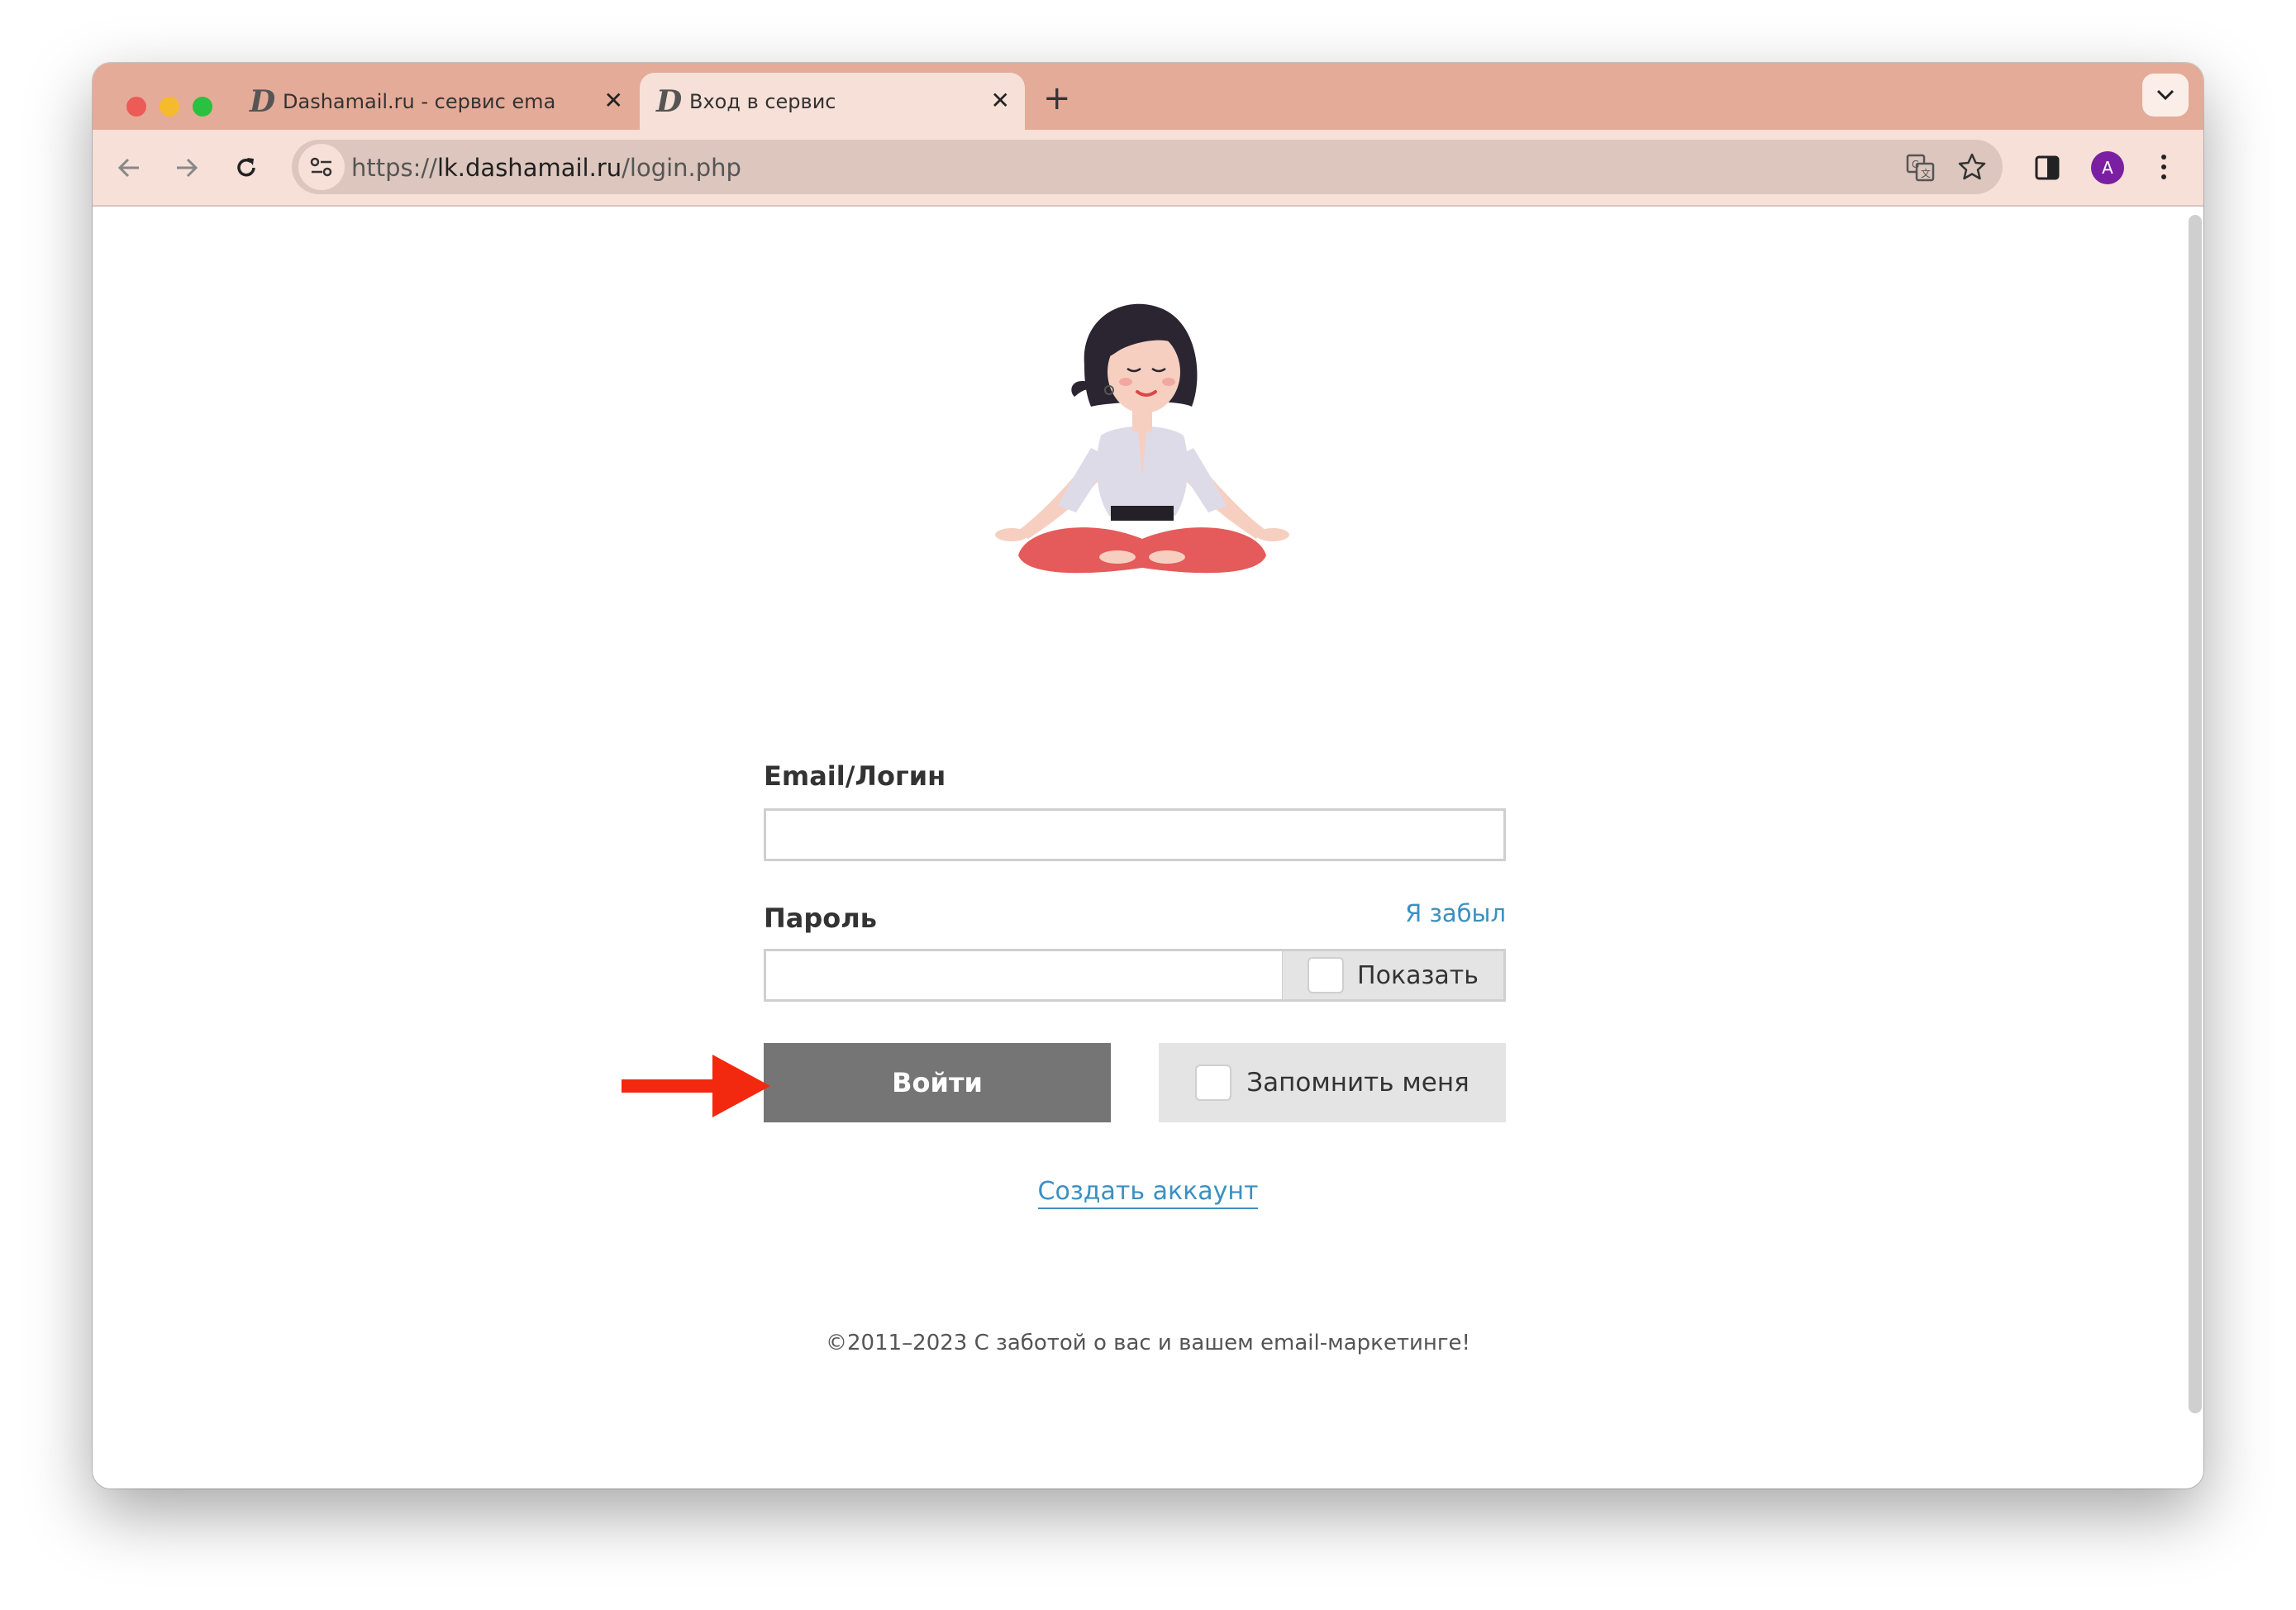  Describe the element at coordinates (937, 1082) in the screenshot. I see `login-button: Войти` at that location.